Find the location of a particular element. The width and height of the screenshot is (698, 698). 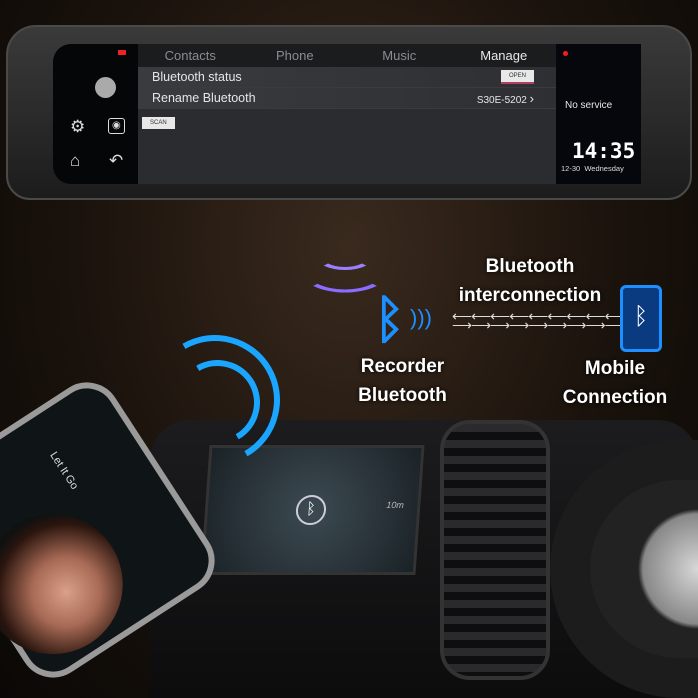

camera-icon: ◉ is located at coordinates (116, 126).